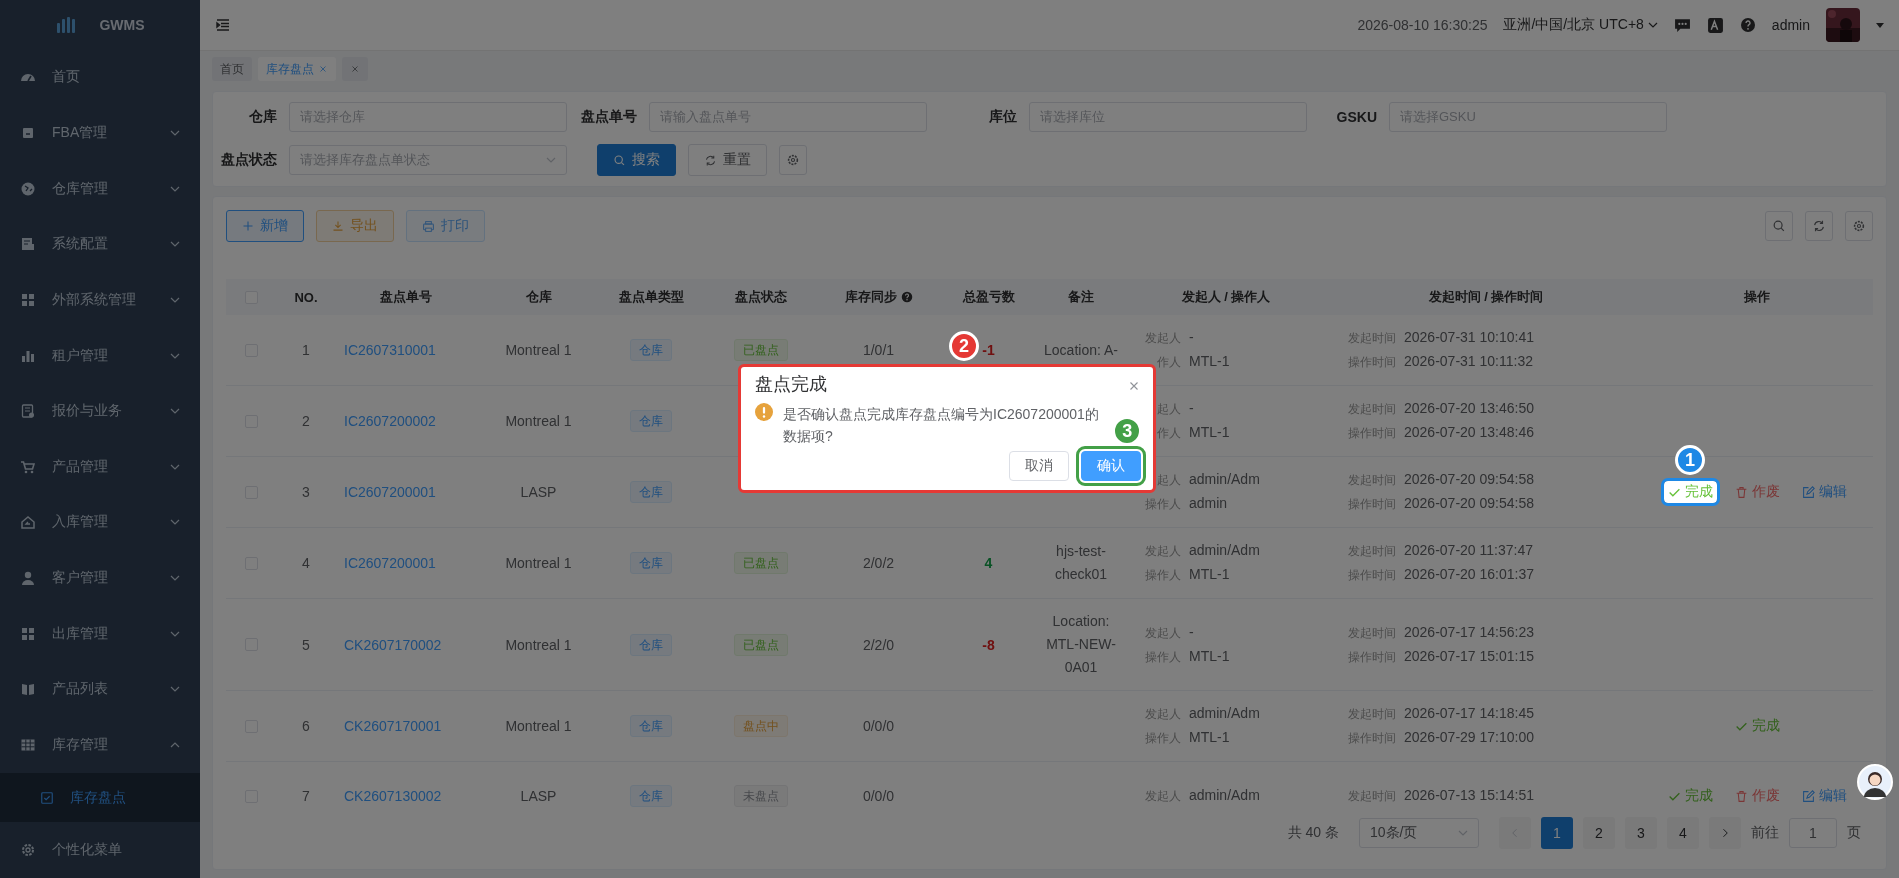 The image size is (1899, 878). What do you see at coordinates (1875, 782) in the screenshot?
I see `assistant-avatar-icon` at bounding box center [1875, 782].